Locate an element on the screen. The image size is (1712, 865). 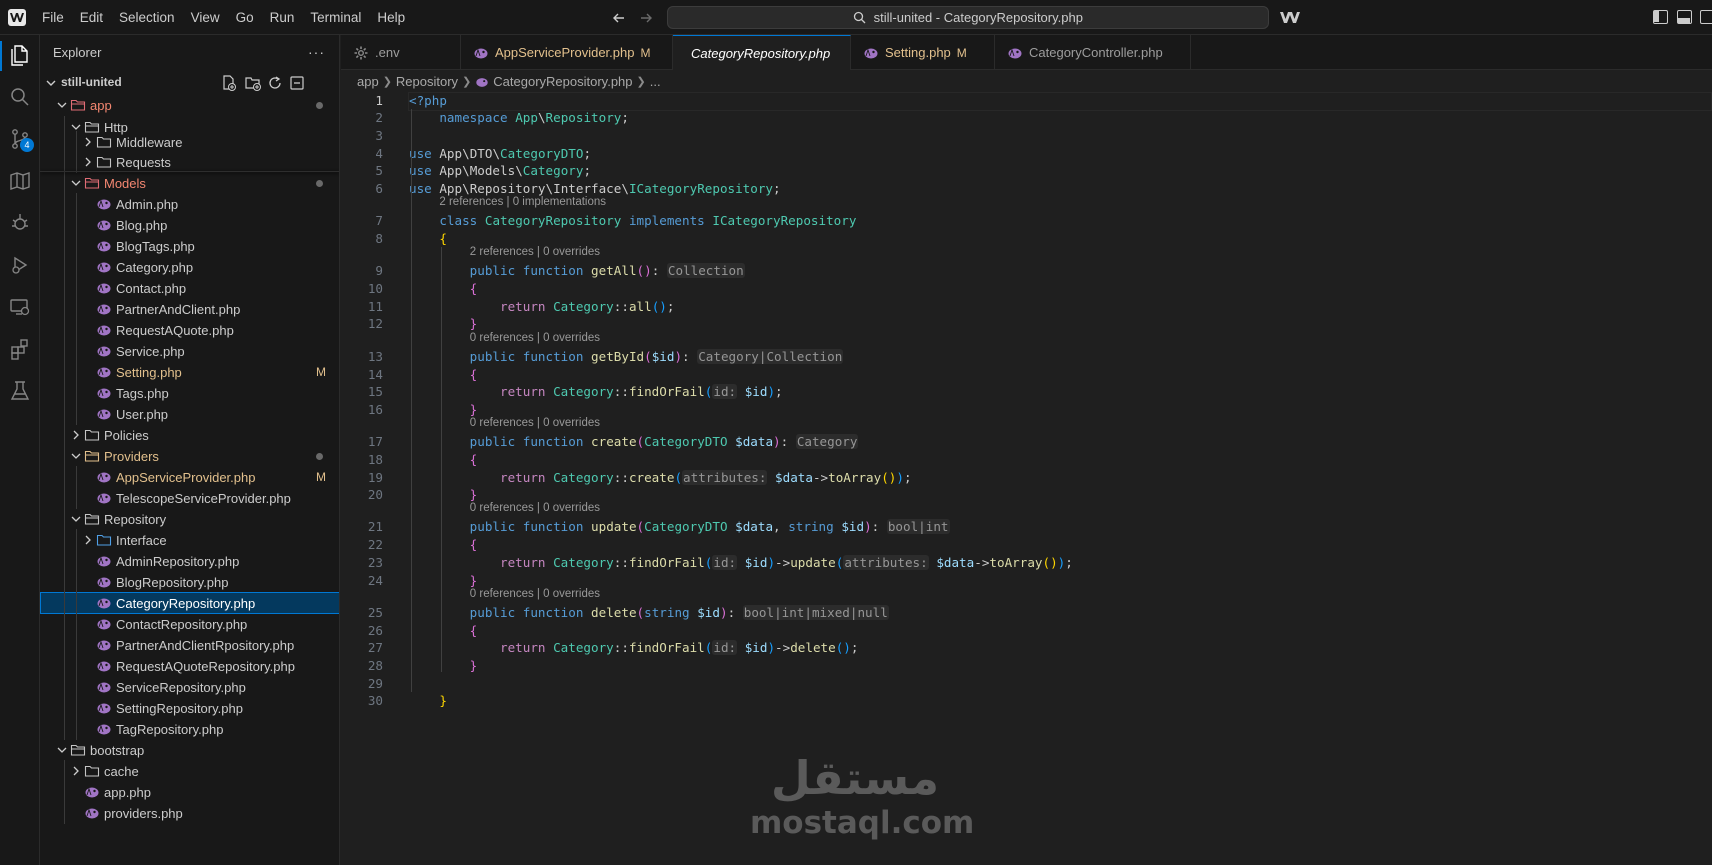
tree-file-requestaquoterepository-php: RequestAQuoteRepository.php is located at coordinates (189, 666).